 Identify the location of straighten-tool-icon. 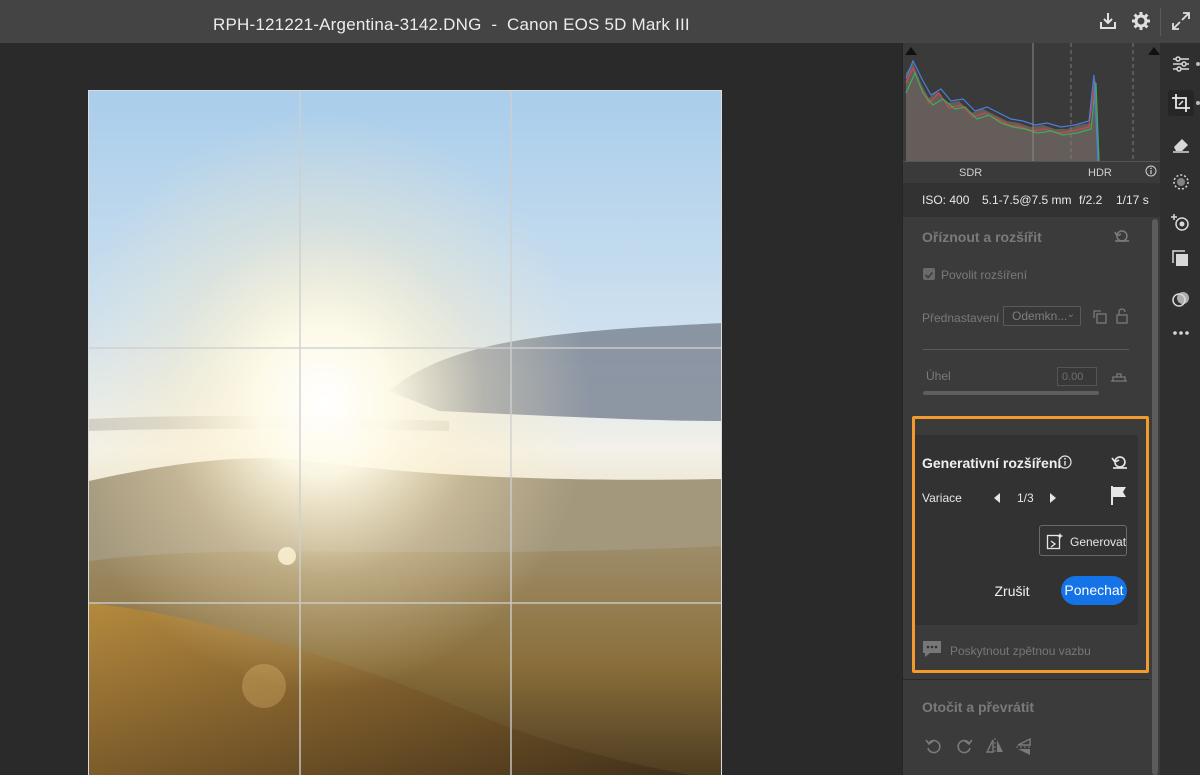
(1119, 379).